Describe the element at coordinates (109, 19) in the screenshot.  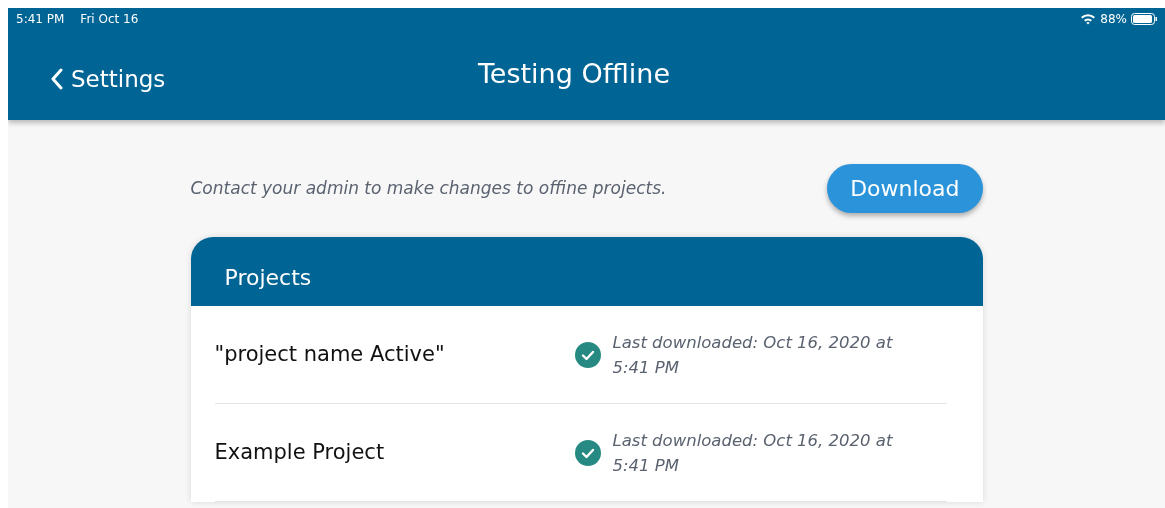
I see `status-date: Fri Oct 16` at that location.